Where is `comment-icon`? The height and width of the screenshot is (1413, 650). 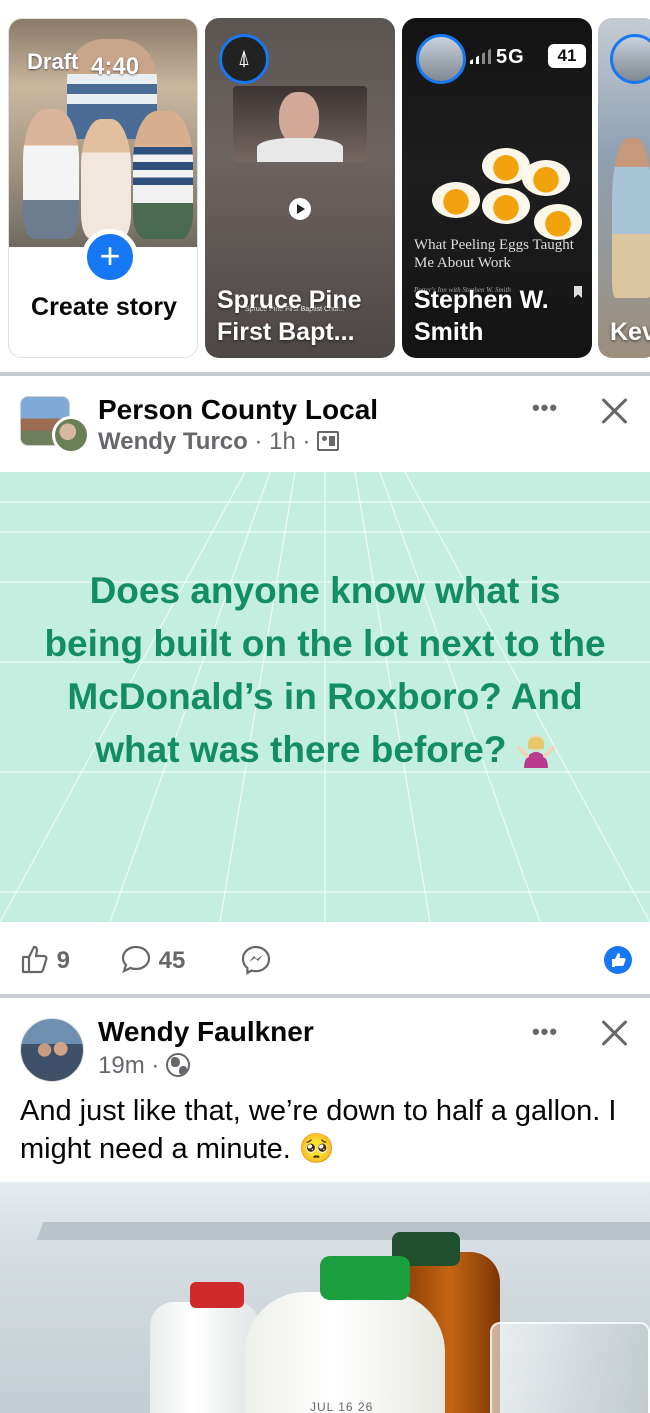
comment-icon is located at coordinates (136, 959).